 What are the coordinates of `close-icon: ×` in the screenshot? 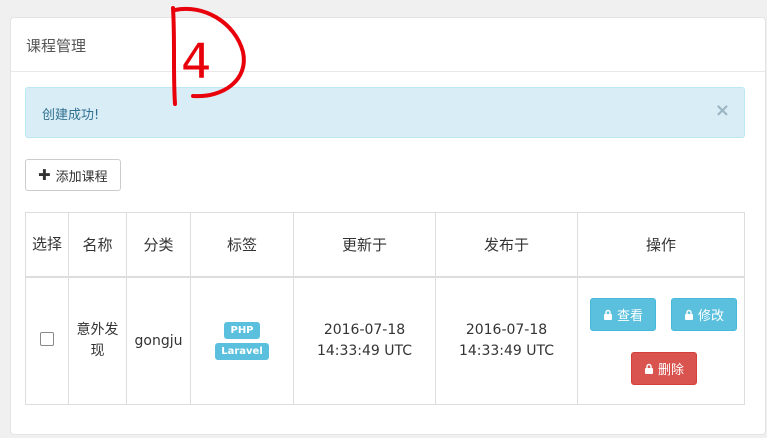 It's located at (722, 110).